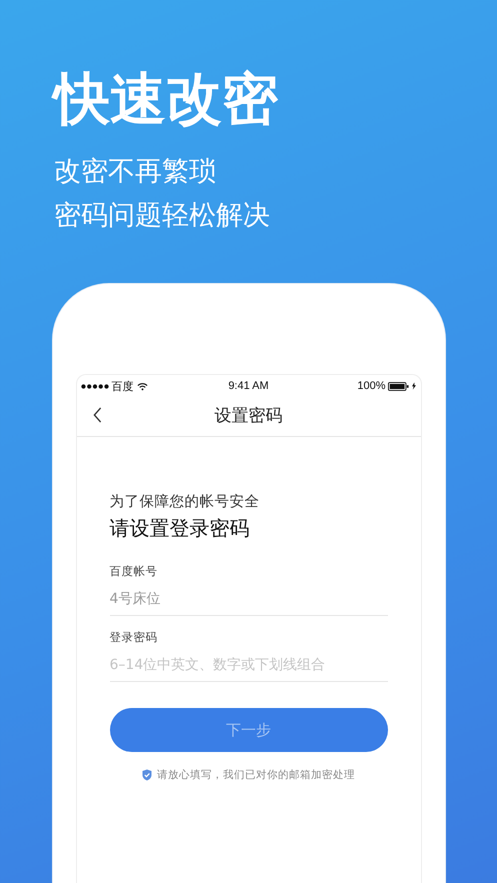  What do you see at coordinates (134, 571) in the screenshot?
I see `field-label: 百度帐号` at bounding box center [134, 571].